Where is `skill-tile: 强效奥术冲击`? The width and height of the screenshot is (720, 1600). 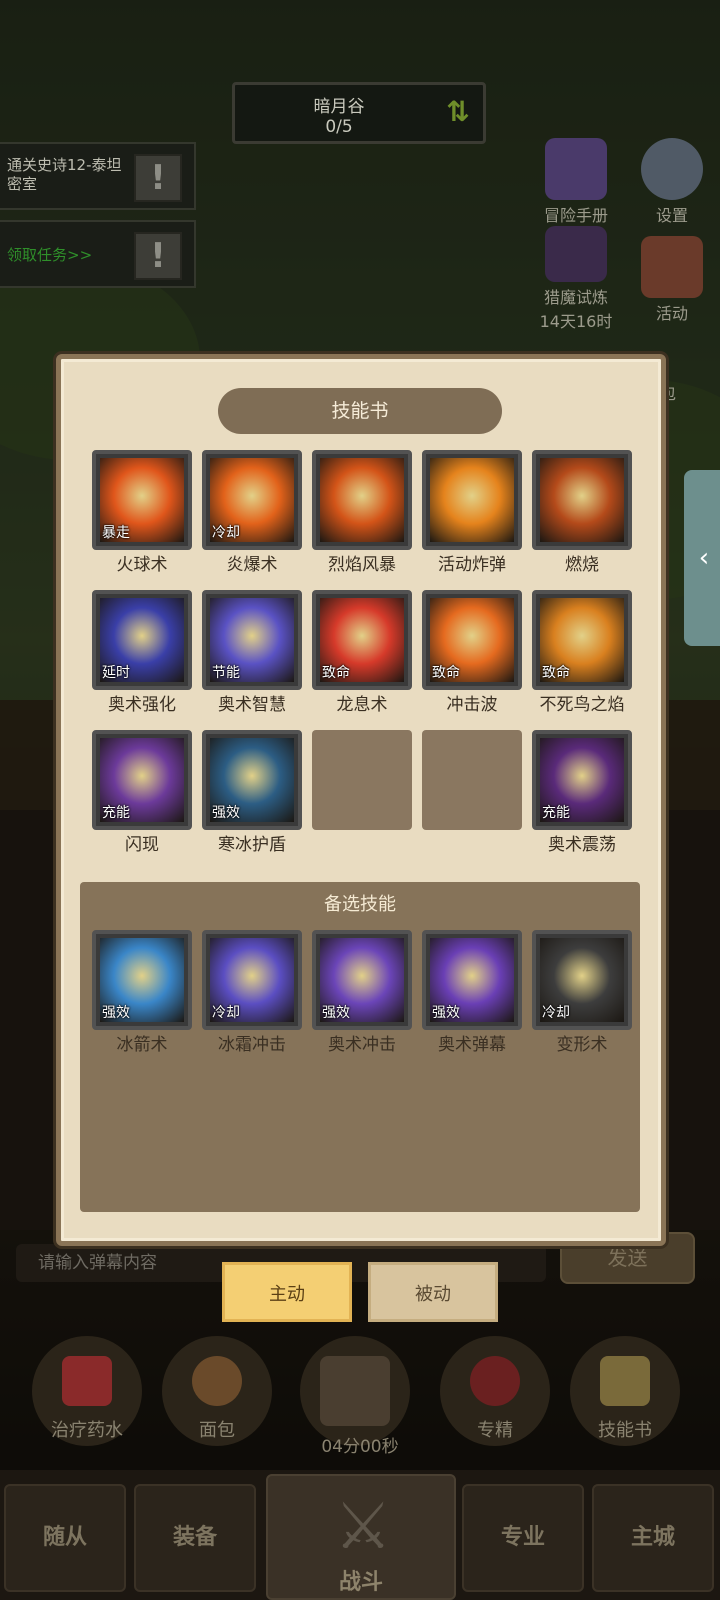
skill-tile: 强效奥术冲击 is located at coordinates (362, 992).